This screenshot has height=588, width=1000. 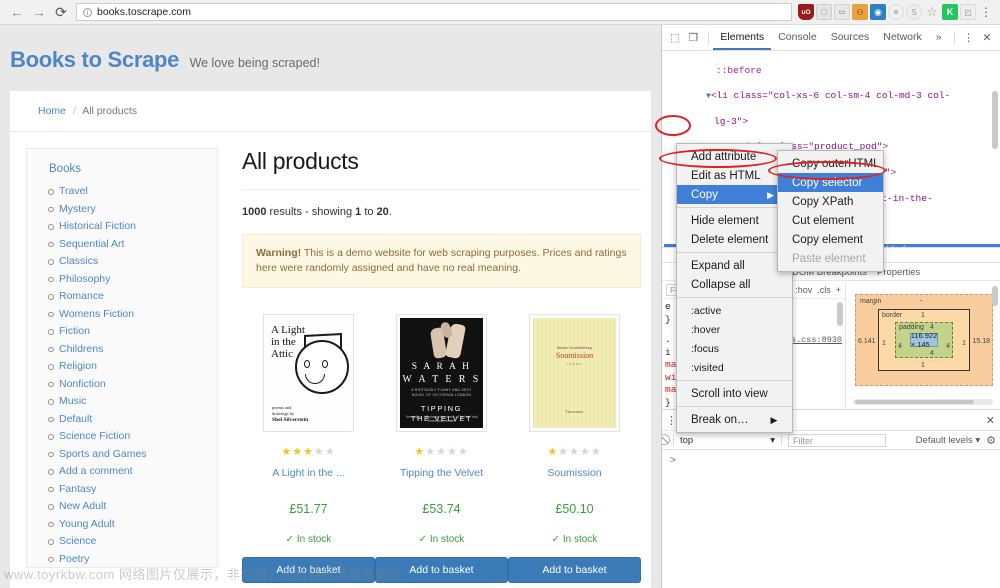 What do you see at coordinates (850, 37) in the screenshot?
I see `tab-sources: Sources` at bounding box center [850, 37].